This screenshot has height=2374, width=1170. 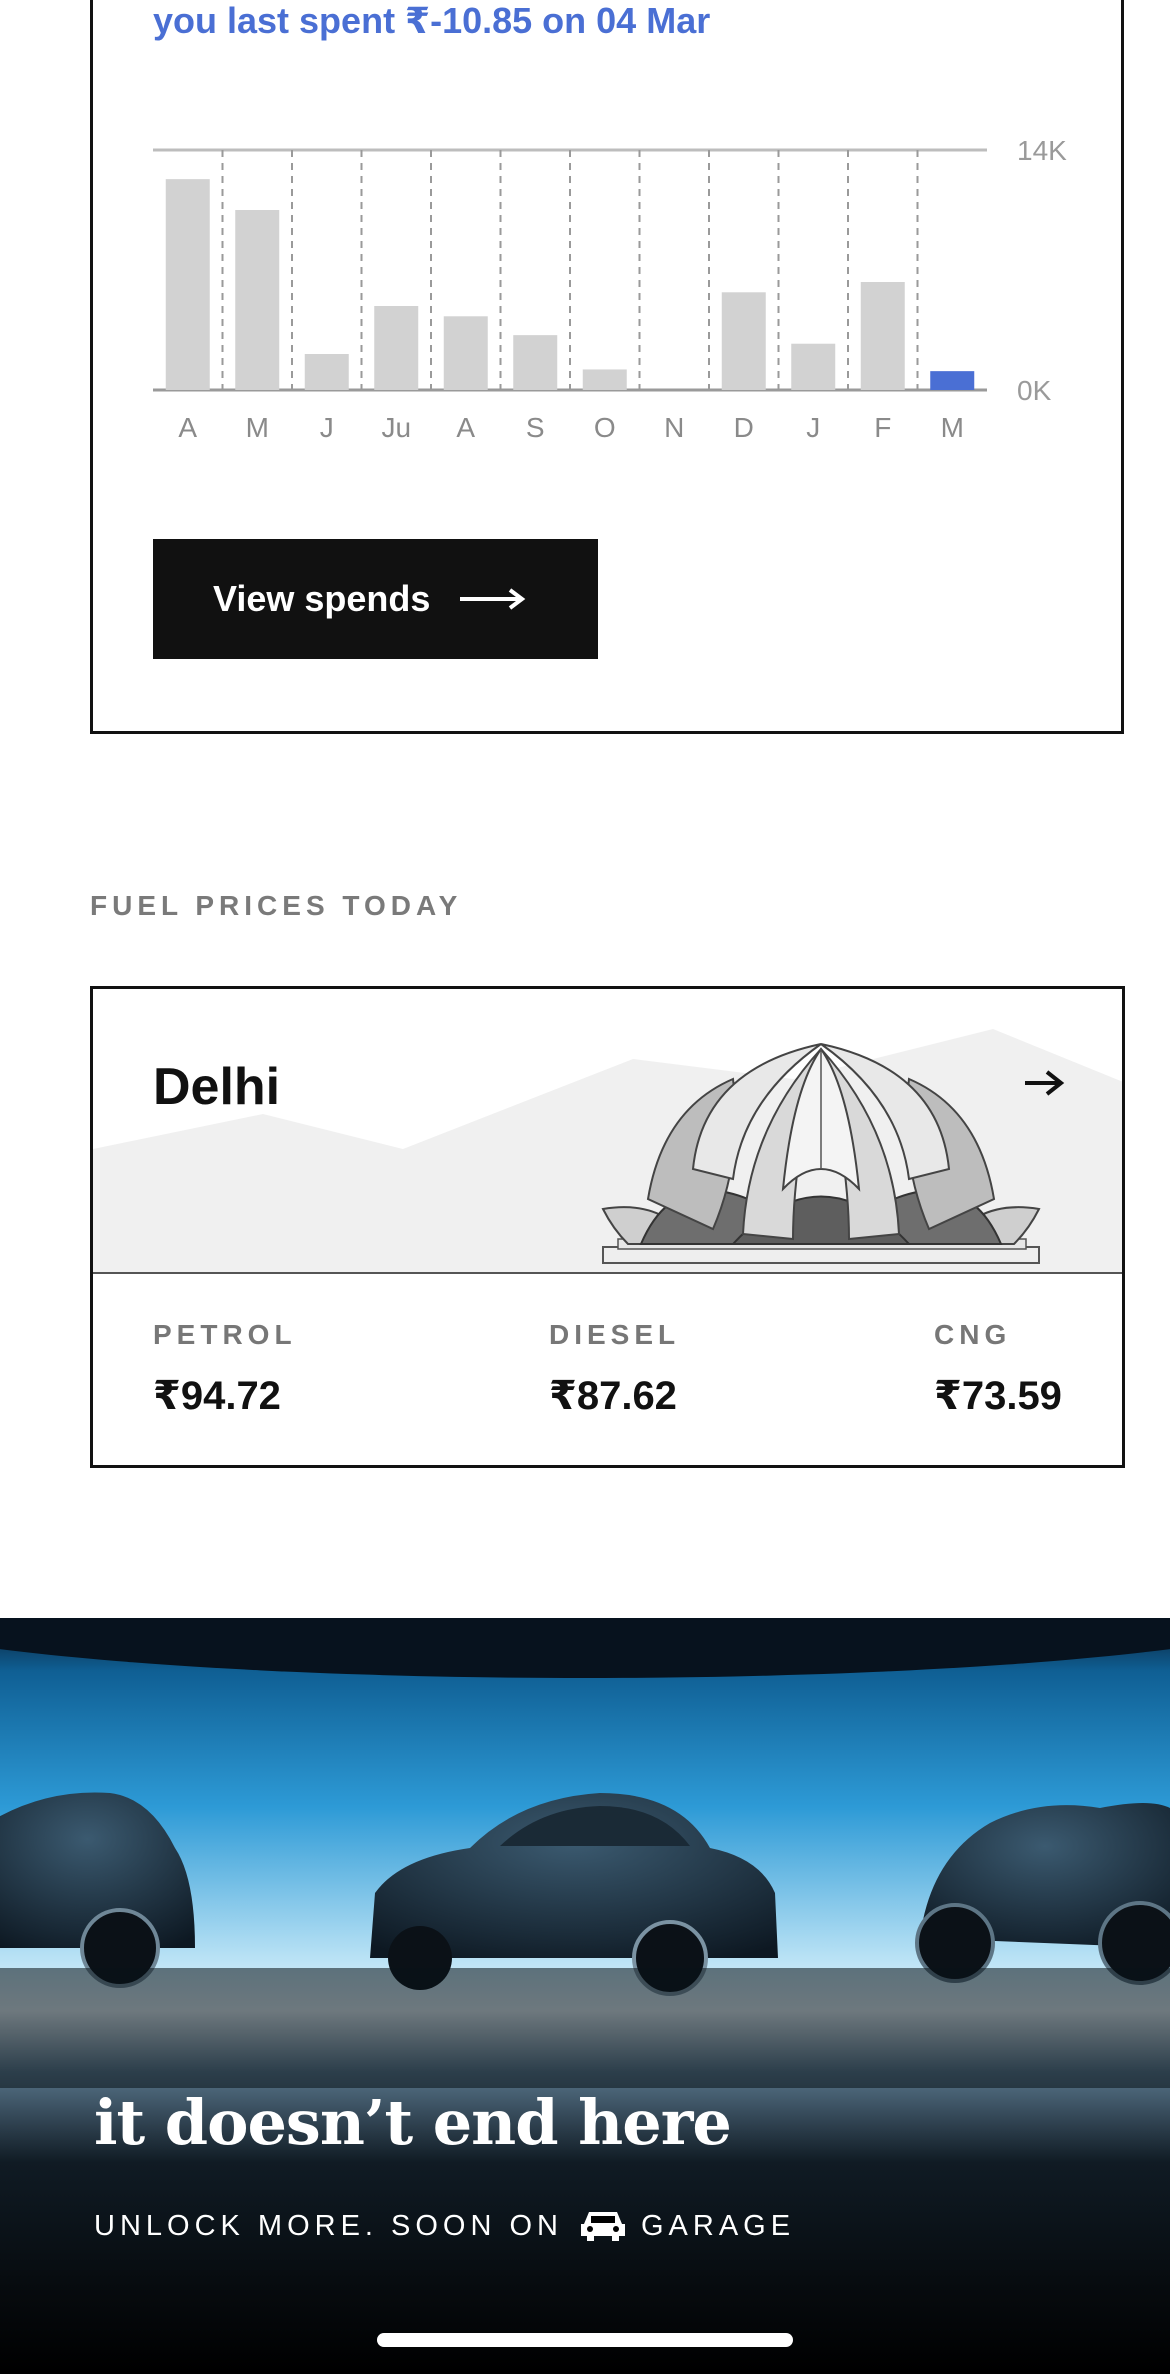 I want to click on fuel-divider, so click(x=607, y=1273).